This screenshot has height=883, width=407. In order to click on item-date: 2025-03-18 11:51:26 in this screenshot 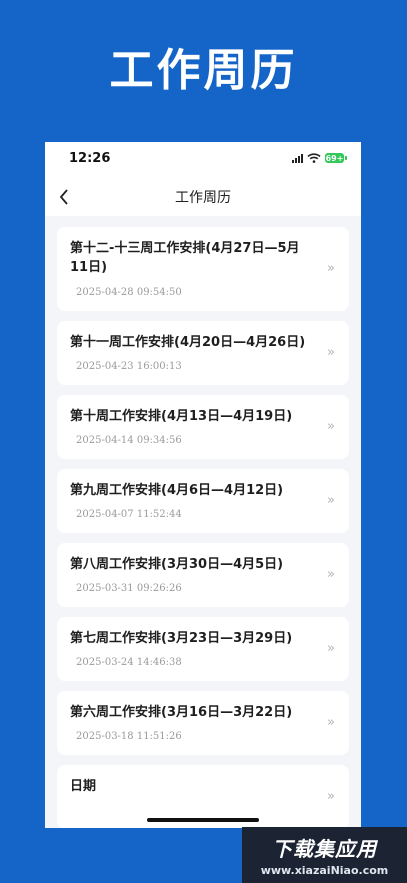, I will do `click(129, 736)`.